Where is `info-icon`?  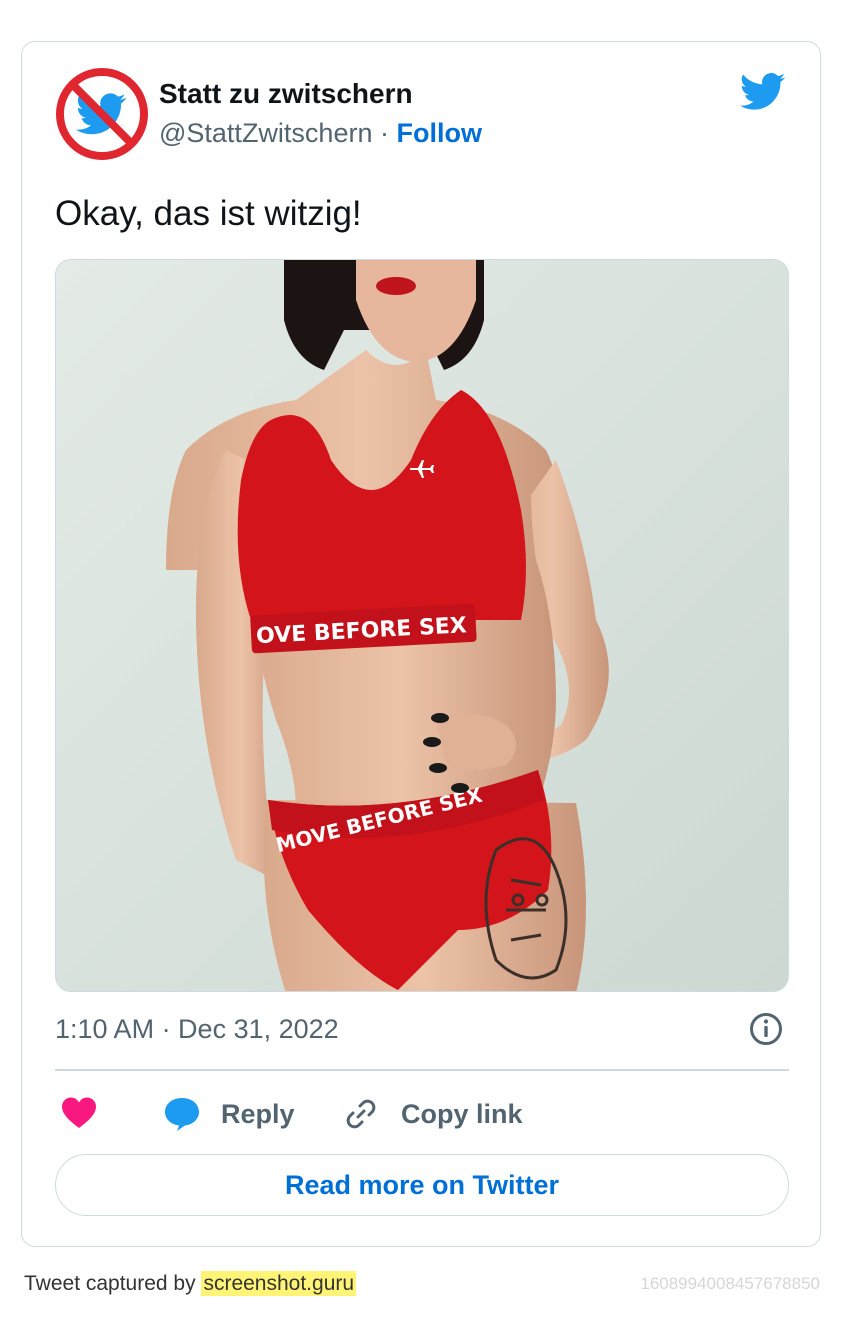
info-icon is located at coordinates (766, 1029).